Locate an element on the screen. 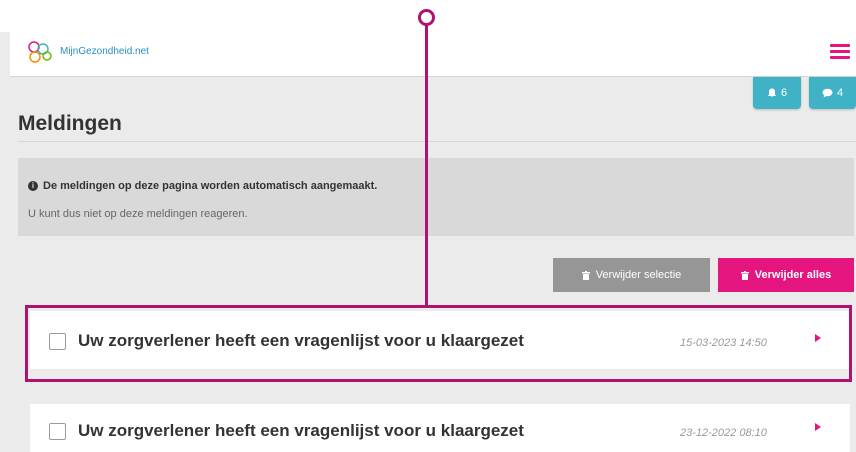 The width and height of the screenshot is (856, 452). messages-count: 4 is located at coordinates (840, 93).